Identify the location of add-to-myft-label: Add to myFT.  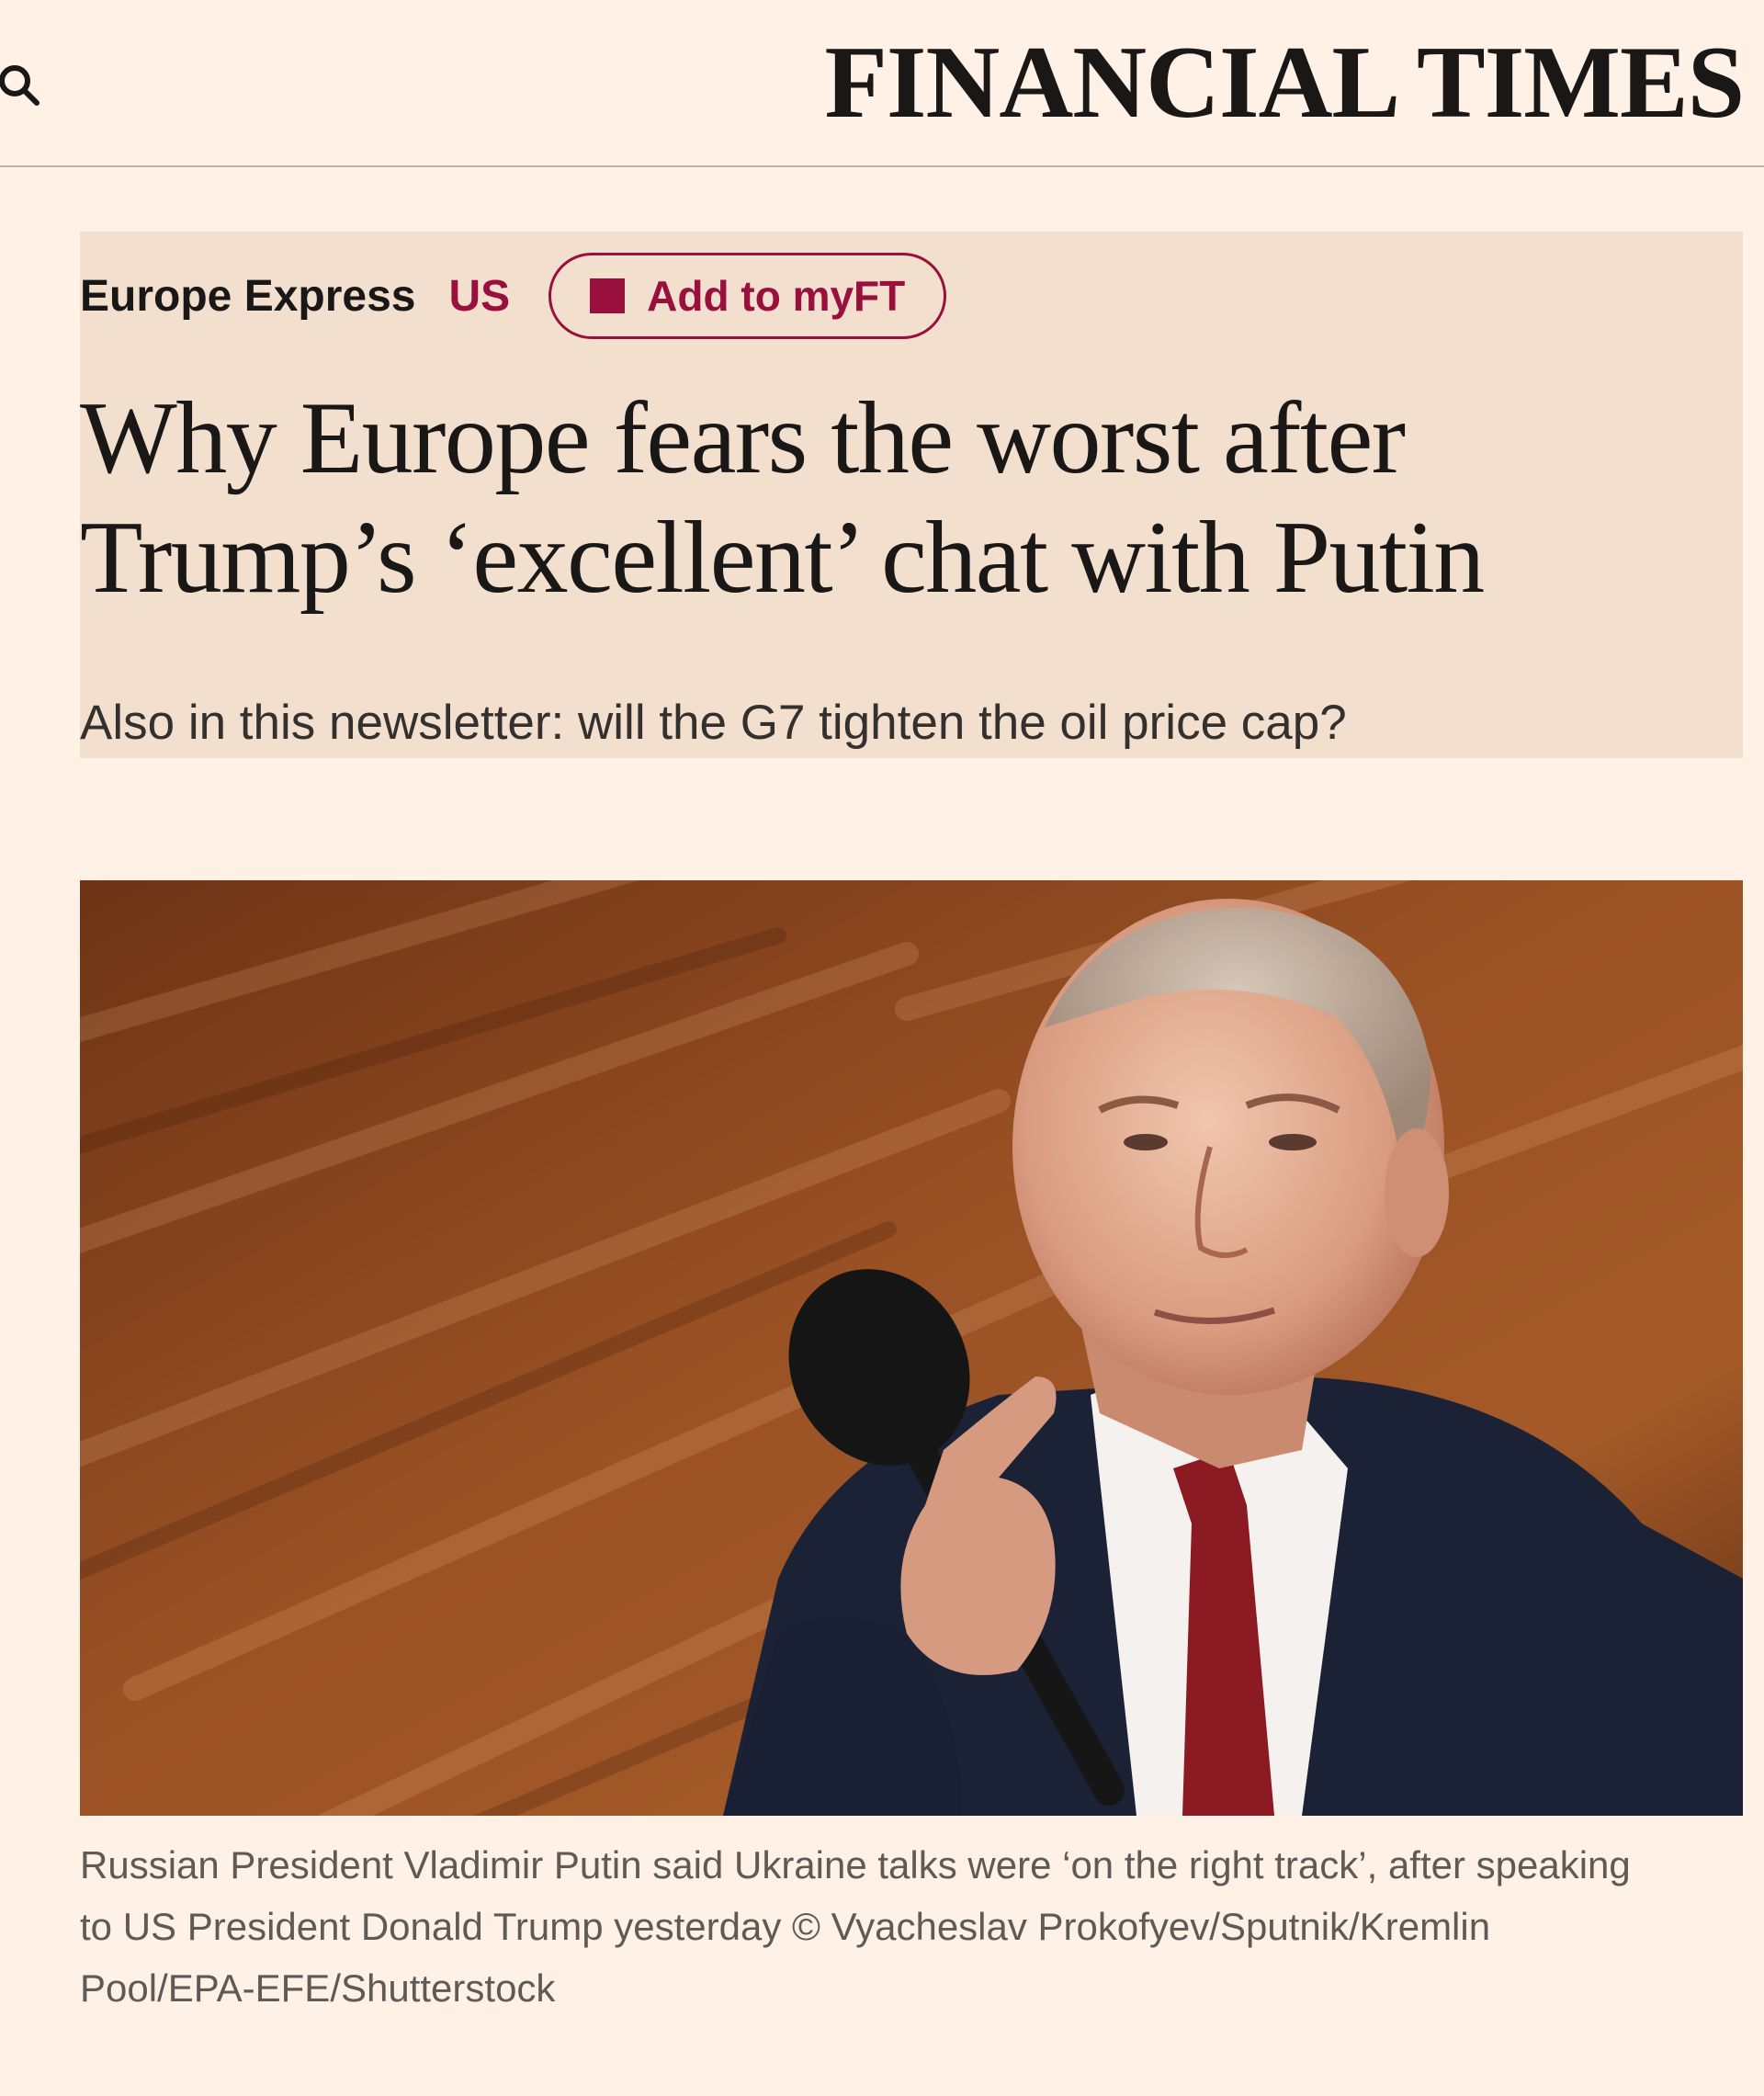
(776, 296).